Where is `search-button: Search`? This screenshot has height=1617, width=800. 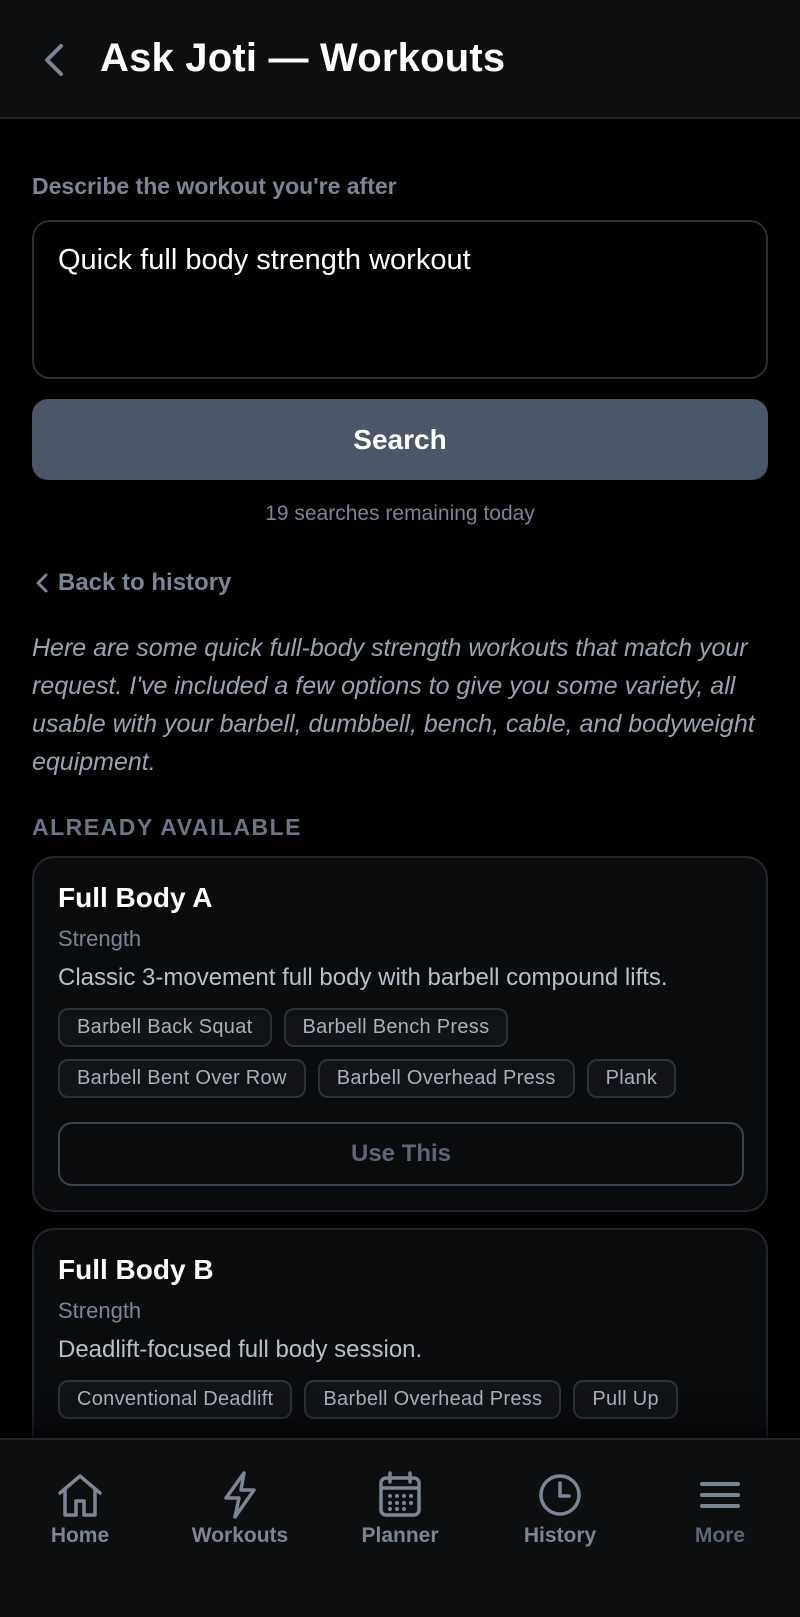
search-button: Search is located at coordinates (400, 439).